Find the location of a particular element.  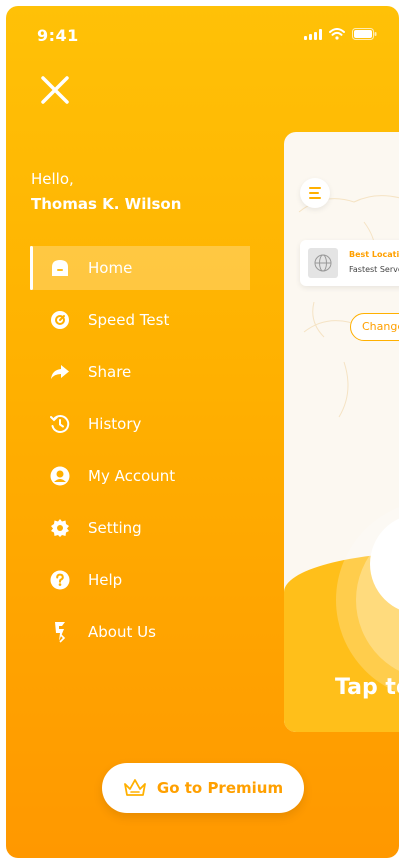

share-icon is located at coordinates (60, 372).